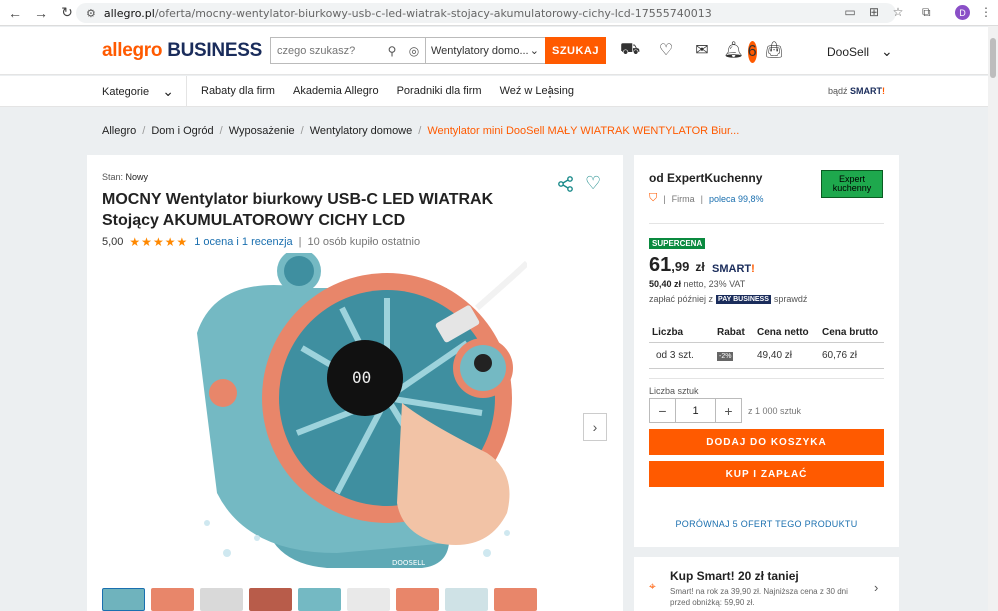  What do you see at coordinates (766, 474) in the screenshot?
I see `buy-now-button: KUP I ZAPŁAĆ` at bounding box center [766, 474].